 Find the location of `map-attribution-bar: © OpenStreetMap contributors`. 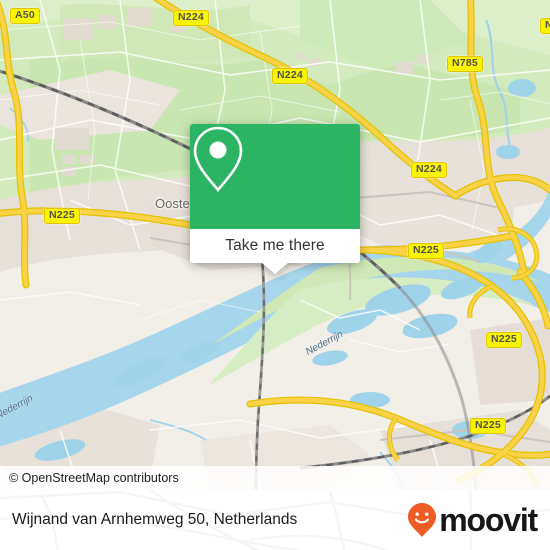

map-attribution-bar: © OpenStreetMap contributors is located at coordinates (275, 478).